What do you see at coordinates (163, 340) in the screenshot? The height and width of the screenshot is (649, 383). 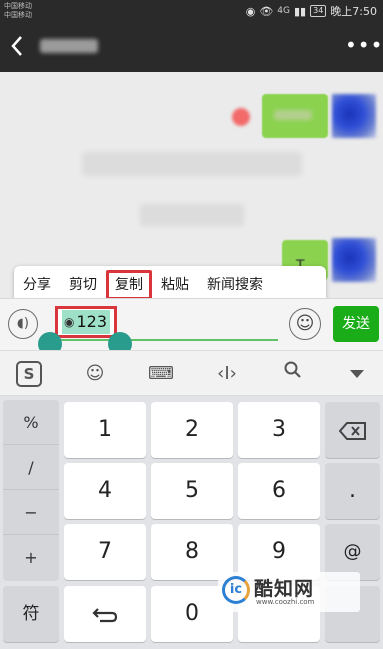 I see `input-underline` at bounding box center [163, 340].